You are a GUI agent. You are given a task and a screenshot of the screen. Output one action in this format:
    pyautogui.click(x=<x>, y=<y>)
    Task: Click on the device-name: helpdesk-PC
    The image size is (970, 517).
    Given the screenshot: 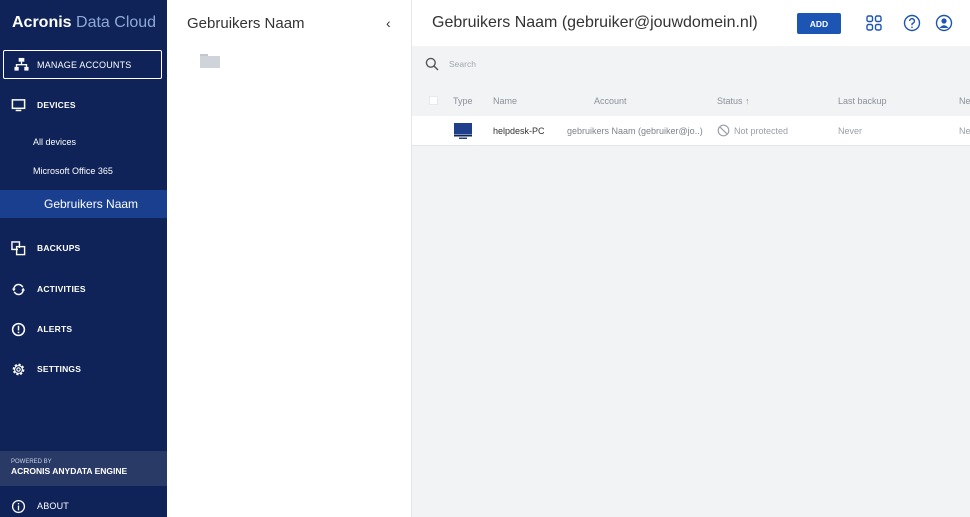 What is the action you would take?
    pyautogui.click(x=519, y=131)
    